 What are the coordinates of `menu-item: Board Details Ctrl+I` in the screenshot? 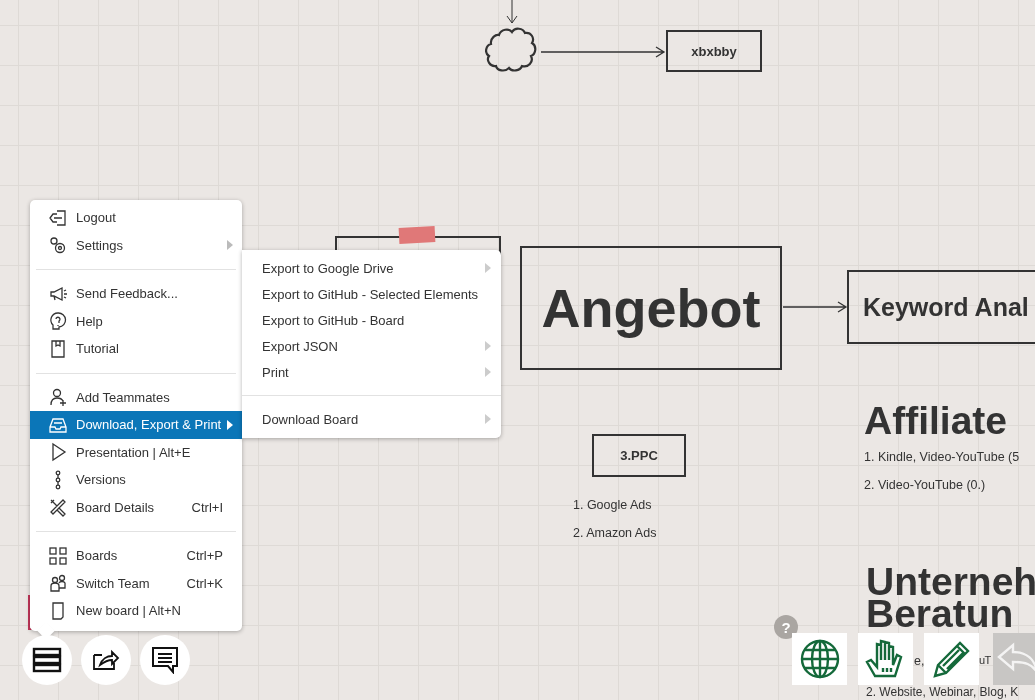 It's located at (136, 507).